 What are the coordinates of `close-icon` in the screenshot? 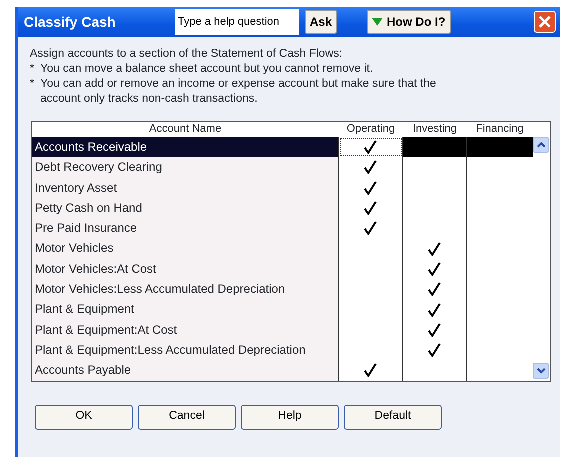 It's located at (545, 22).